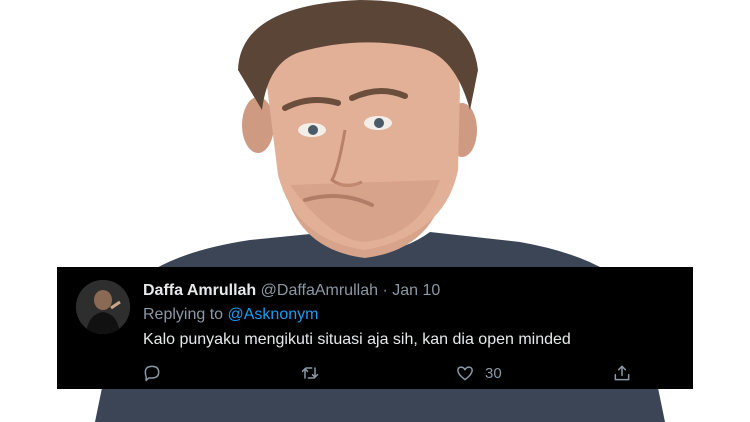  What do you see at coordinates (183, 314) in the screenshot?
I see `replying-prefix: Replying to` at bounding box center [183, 314].